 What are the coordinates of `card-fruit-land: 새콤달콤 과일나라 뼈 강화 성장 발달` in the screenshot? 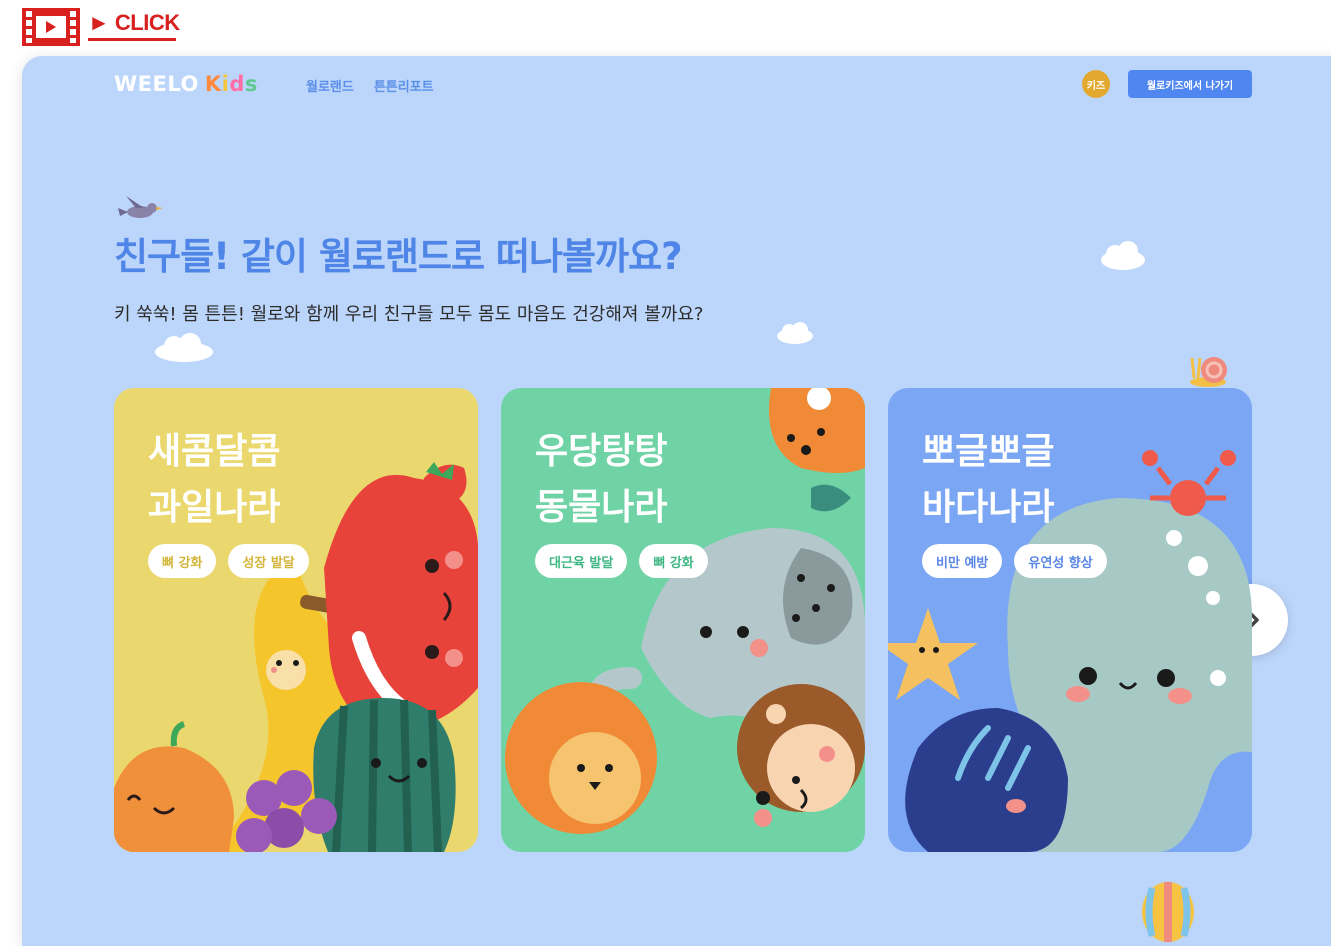 It's located at (296, 620).